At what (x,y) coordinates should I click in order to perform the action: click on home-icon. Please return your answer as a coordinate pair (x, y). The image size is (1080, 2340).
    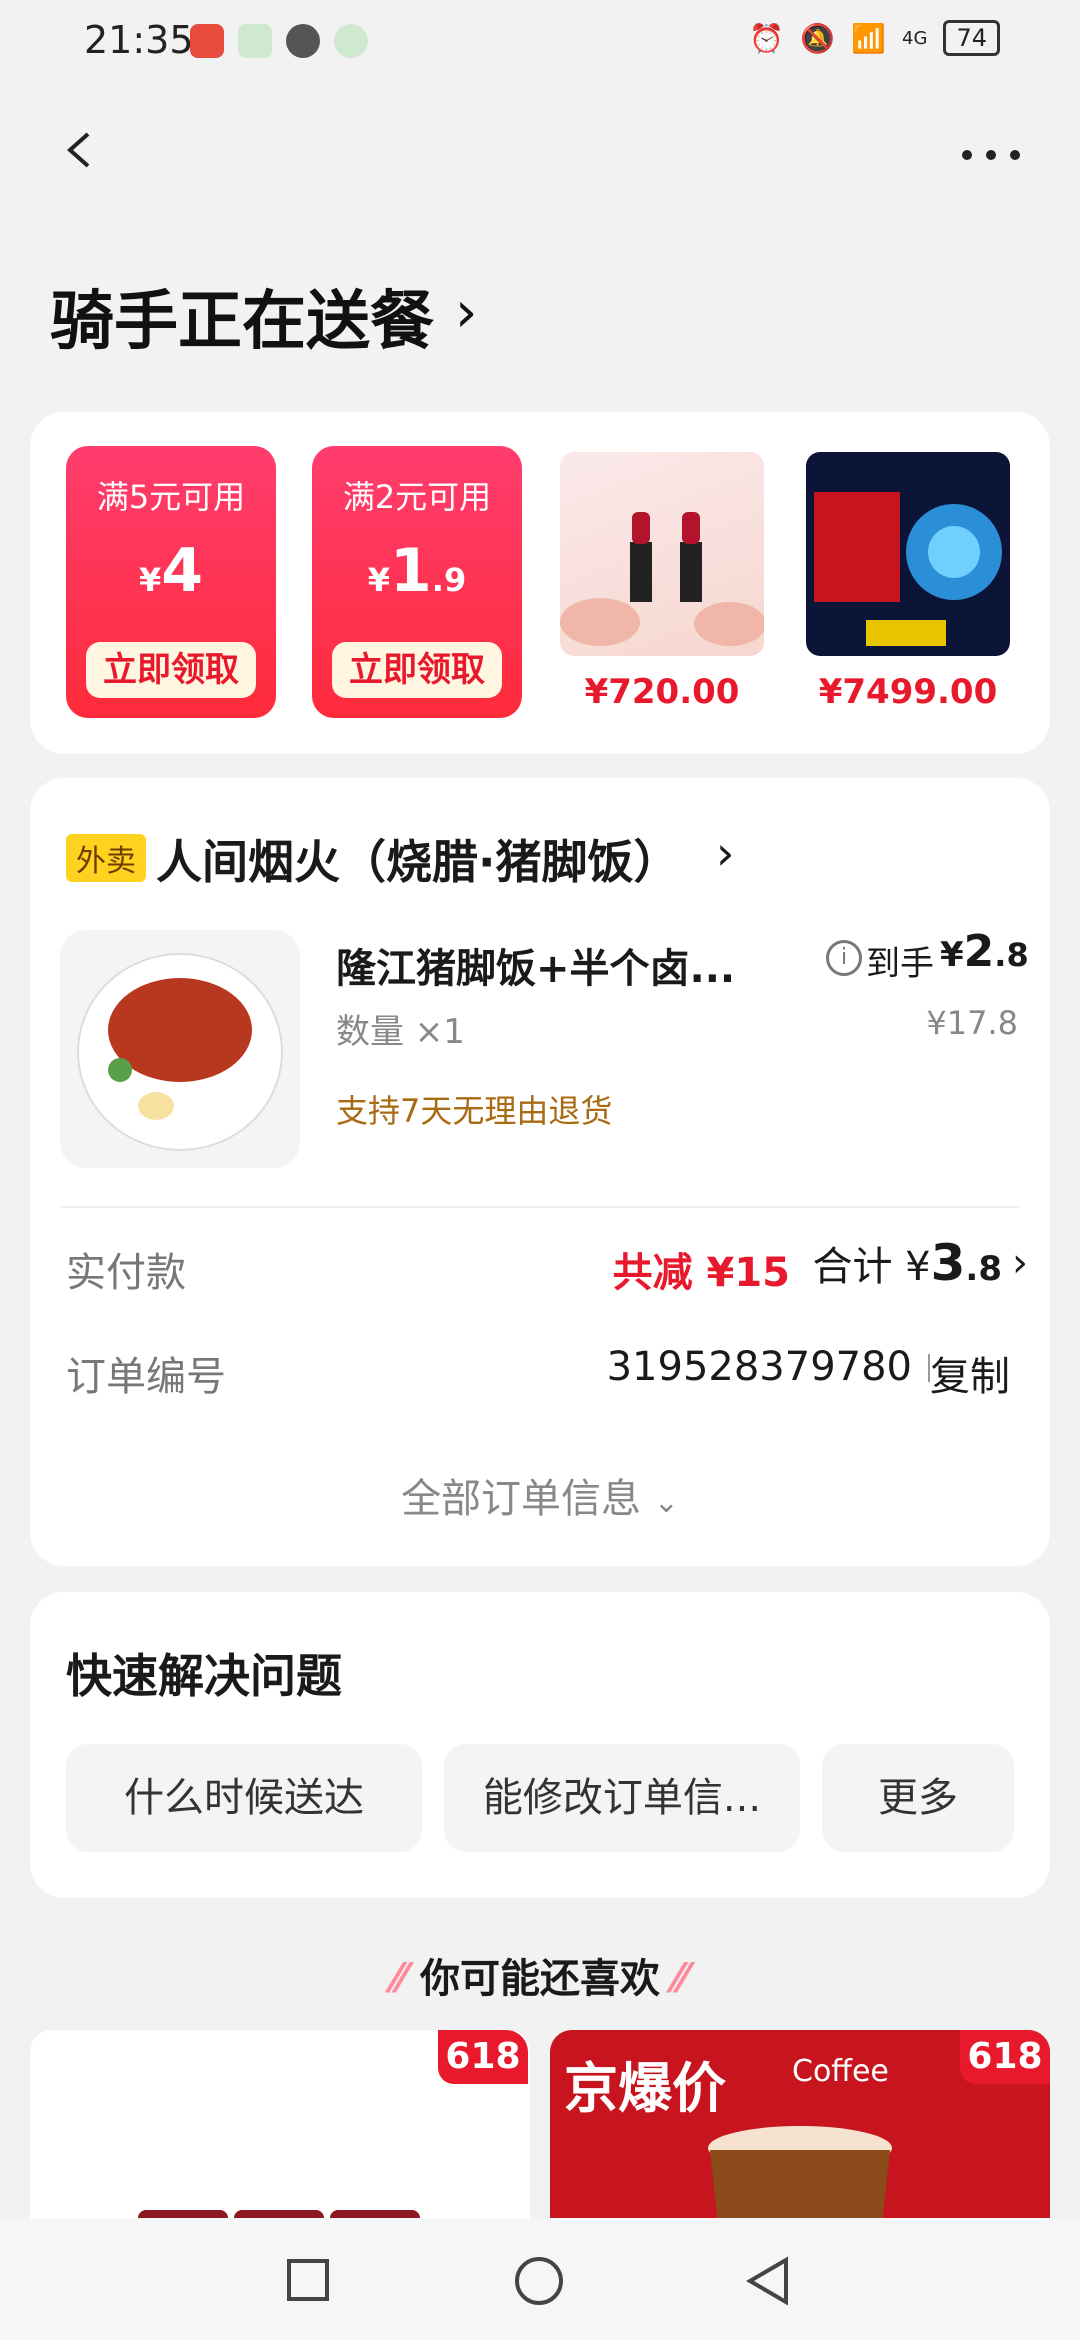
    Looking at the image, I should click on (539, 2281).